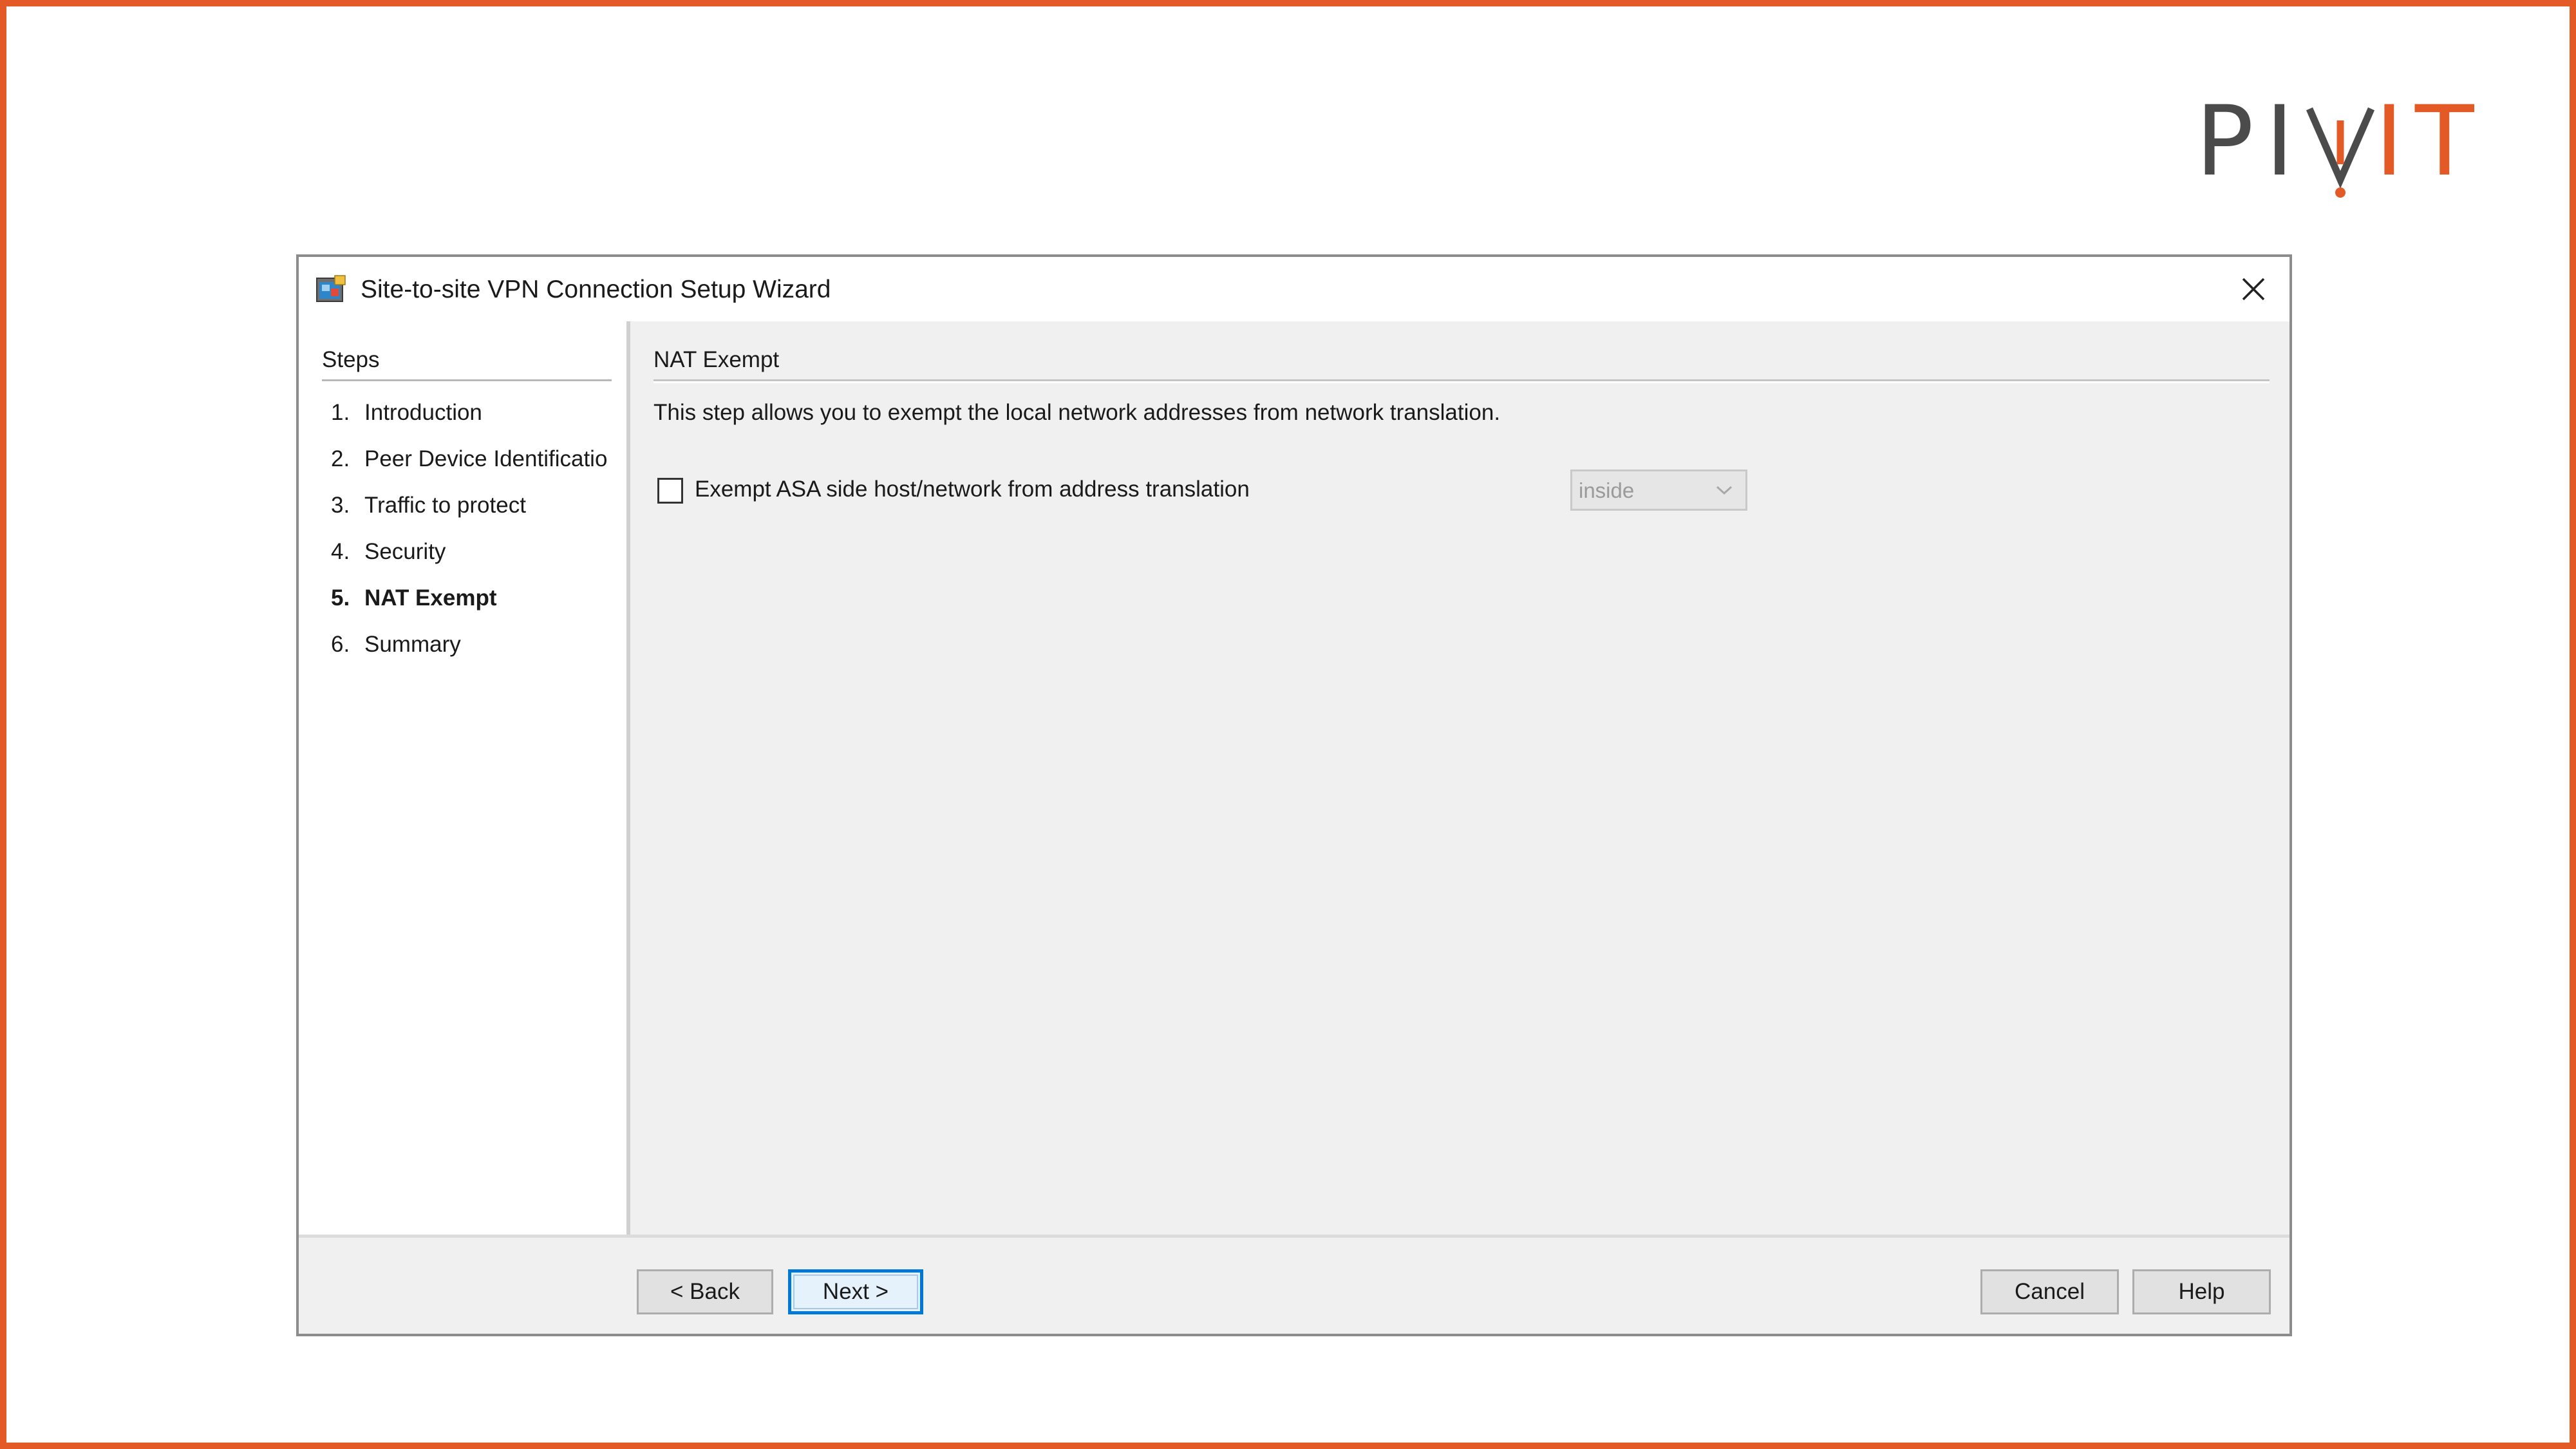  Describe the element at coordinates (855, 1291) in the screenshot. I see `next-button: Next >` at that location.